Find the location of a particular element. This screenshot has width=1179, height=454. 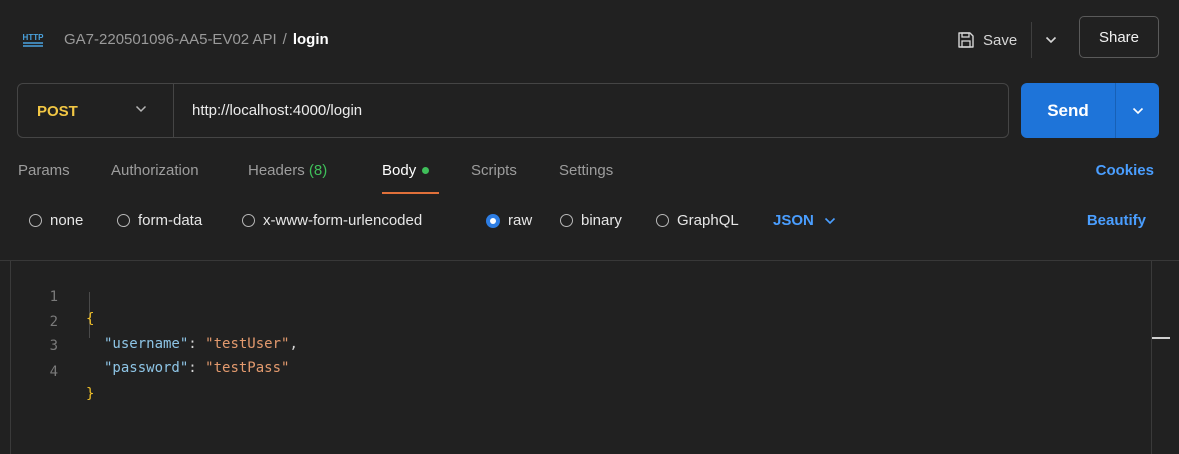

format-label: JSON is located at coordinates (793, 220).